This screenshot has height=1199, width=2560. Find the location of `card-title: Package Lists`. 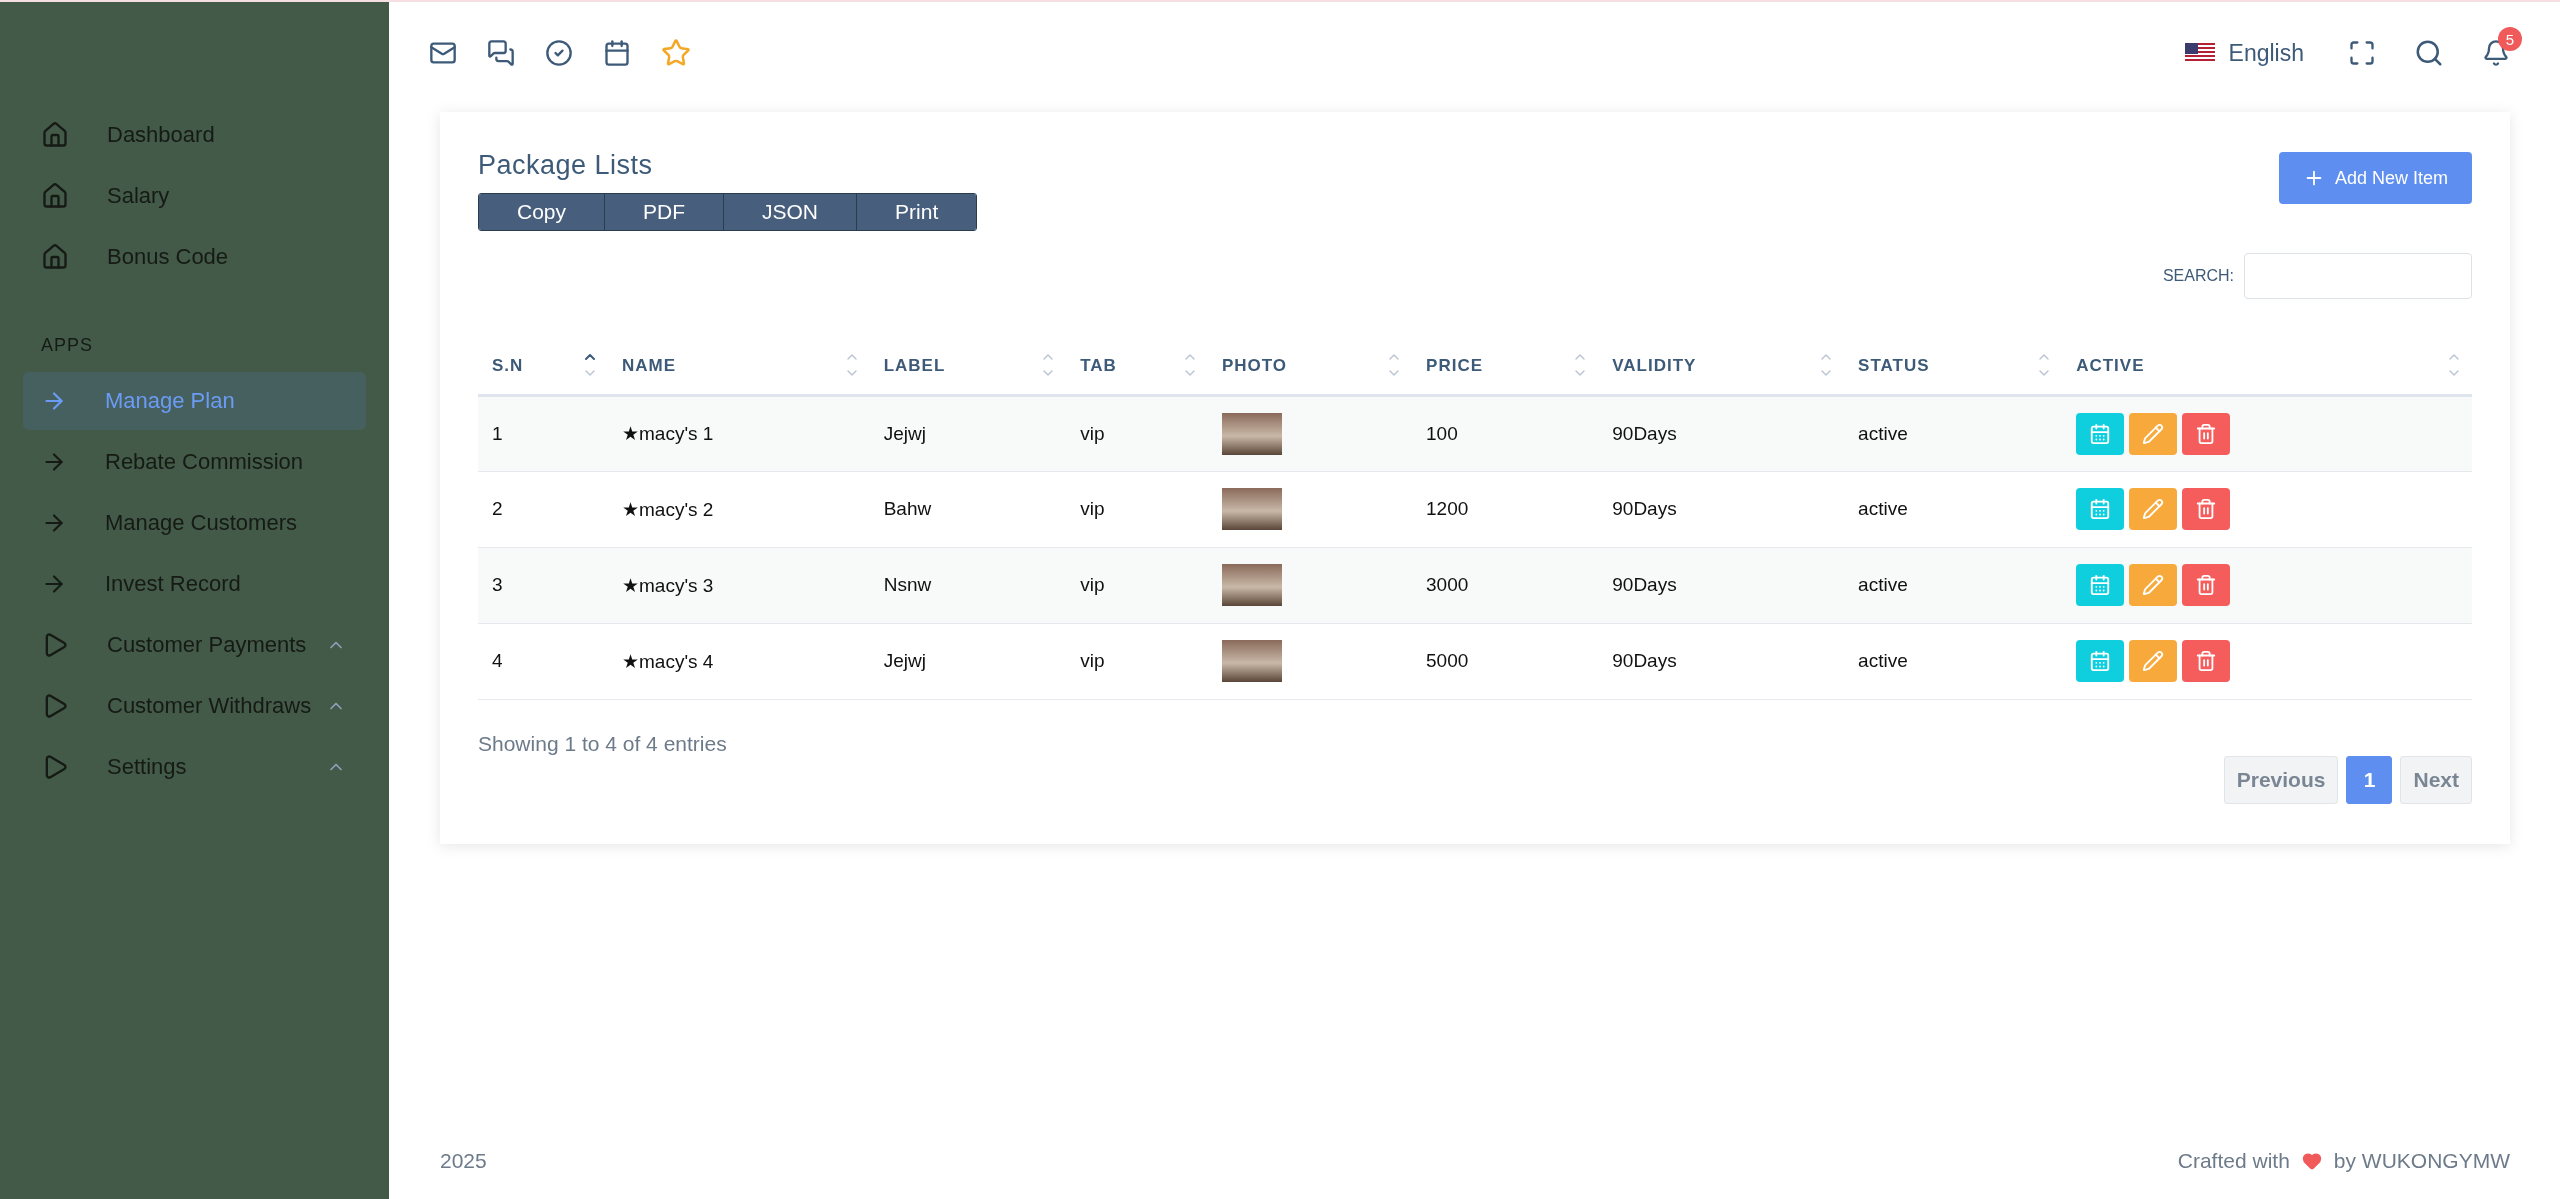

card-title: Package Lists is located at coordinates (566, 165).